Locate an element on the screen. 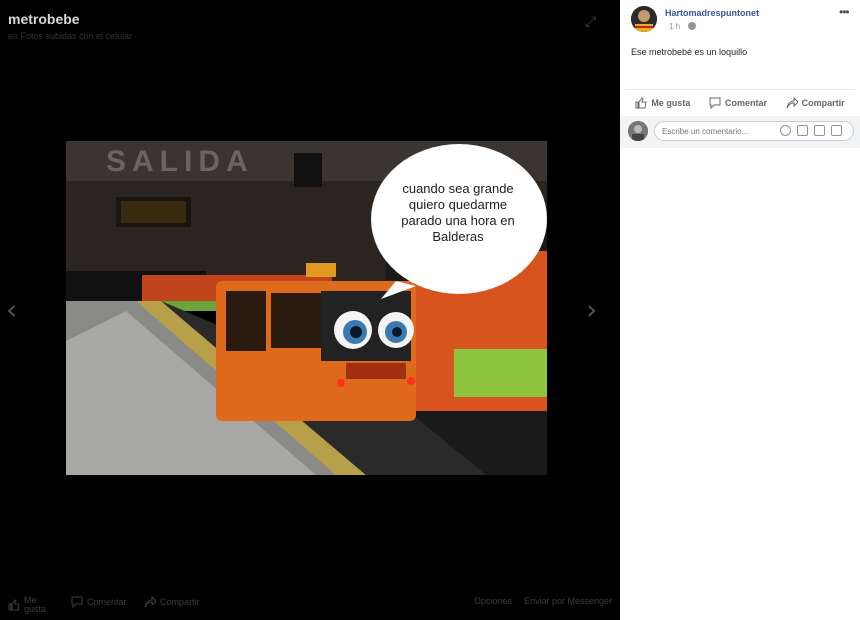 This screenshot has width=860, height=620. next-photo-icon: › is located at coordinates (591, 310).